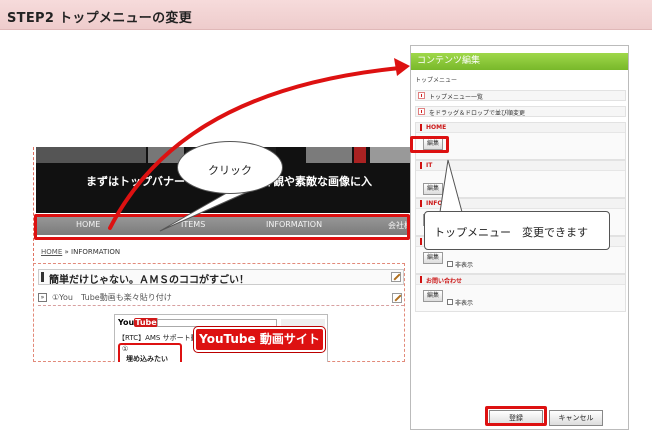 This screenshot has height=440, width=652. I want to click on menu-block-label: HOME, so click(436, 127).